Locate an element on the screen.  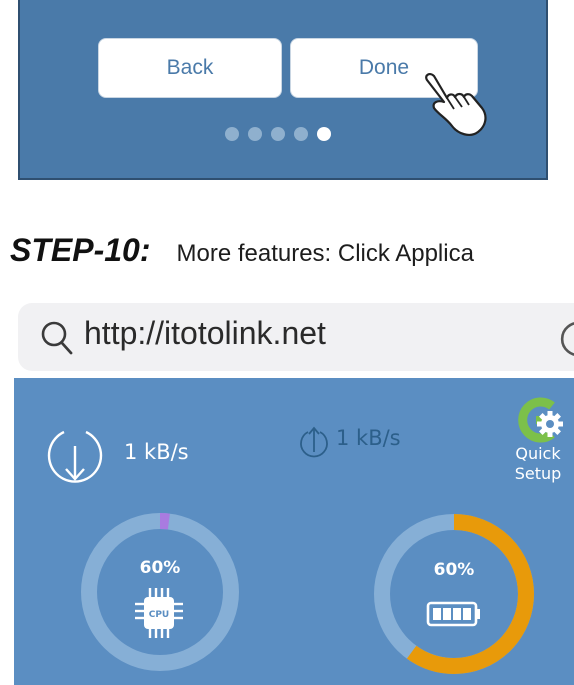
page-indicator is located at coordinates (278, 134).